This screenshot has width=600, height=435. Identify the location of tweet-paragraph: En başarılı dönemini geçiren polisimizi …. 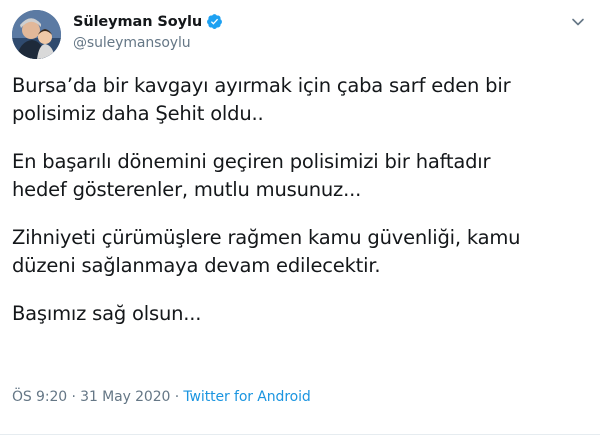
(251, 175).